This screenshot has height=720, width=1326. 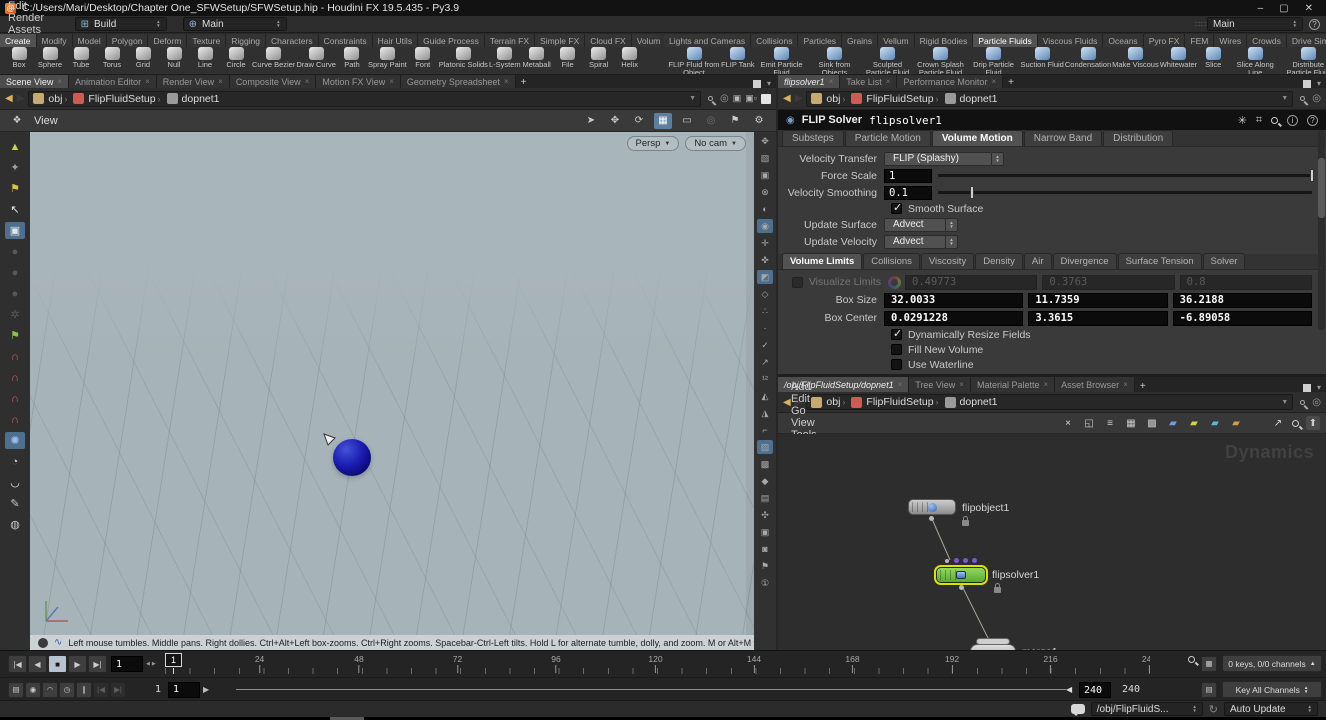 I want to click on menu-item: Render, so click(x=30, y=18).